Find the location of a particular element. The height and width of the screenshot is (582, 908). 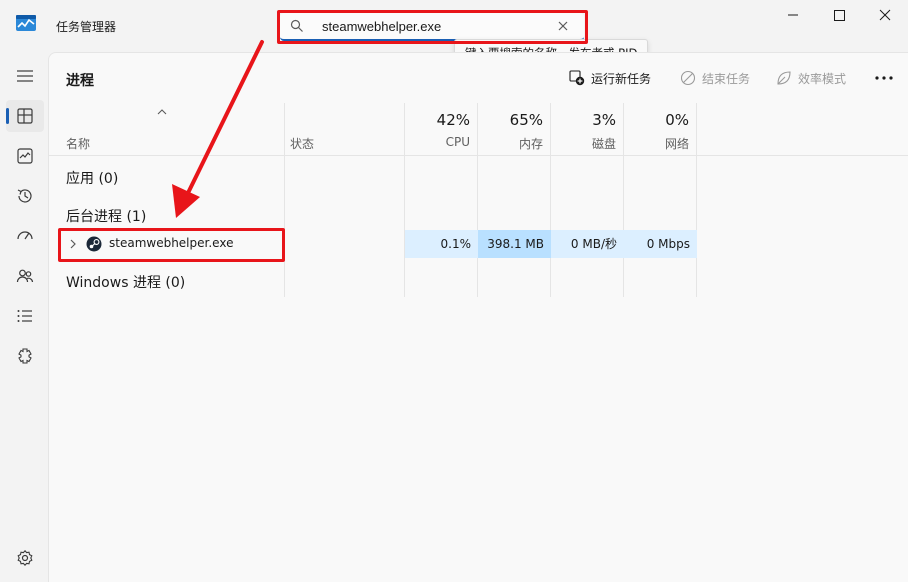

end-task-icon is located at coordinates (688, 78).